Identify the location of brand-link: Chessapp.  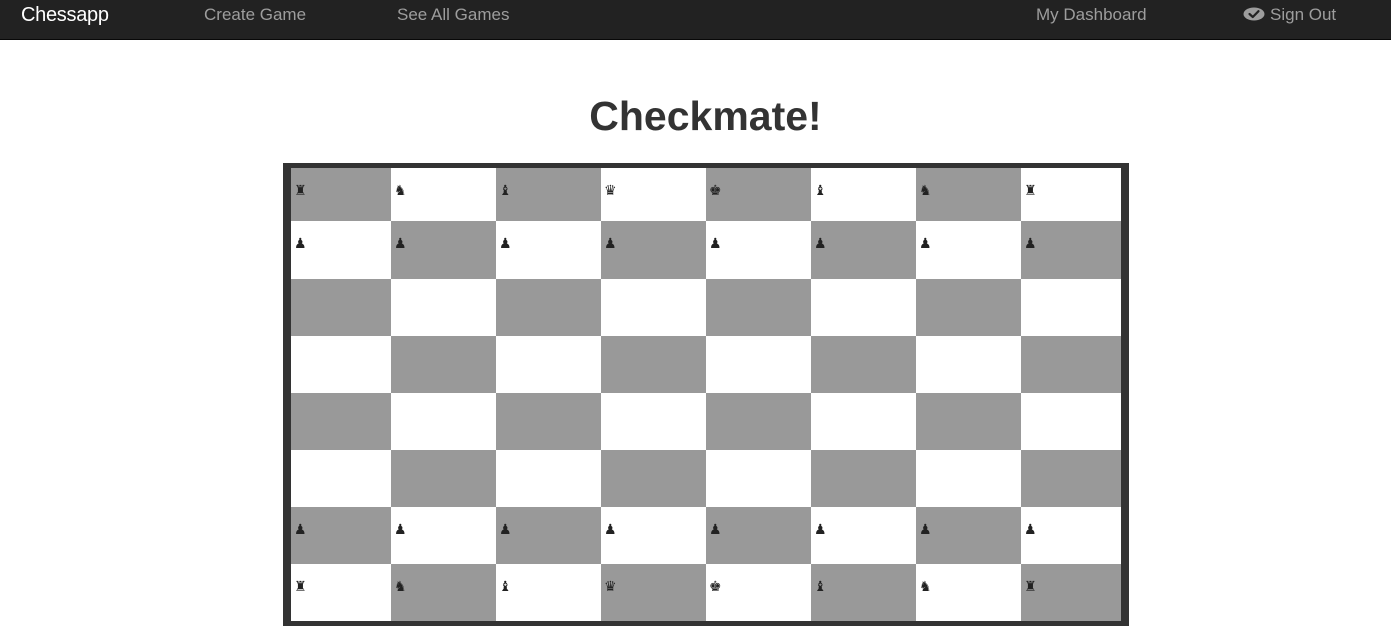
(65, 15).